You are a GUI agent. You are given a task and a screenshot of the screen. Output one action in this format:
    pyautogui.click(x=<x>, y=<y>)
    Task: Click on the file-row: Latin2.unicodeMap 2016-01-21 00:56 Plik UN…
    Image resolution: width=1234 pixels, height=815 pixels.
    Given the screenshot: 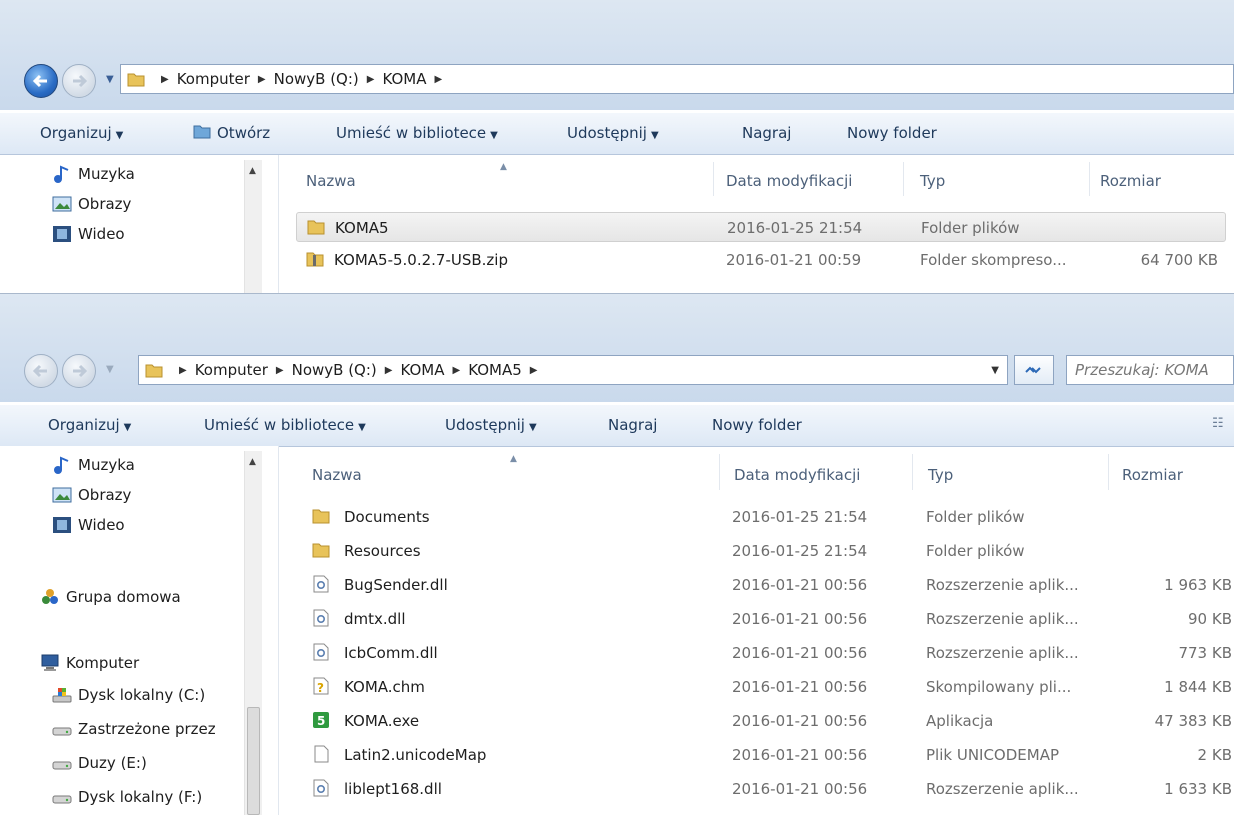 What is the action you would take?
    pyautogui.click(x=767, y=755)
    